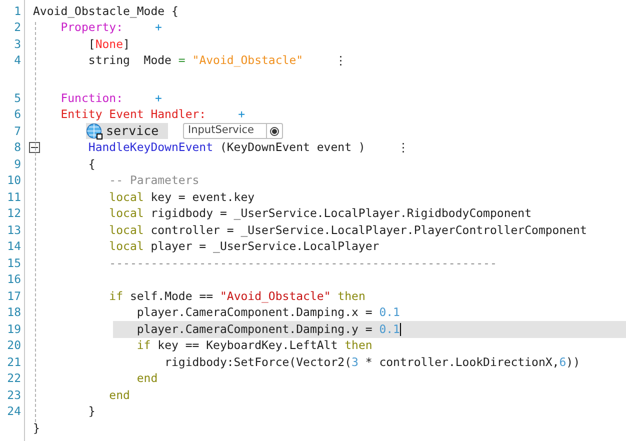 The height and width of the screenshot is (441, 626). What do you see at coordinates (268, 313) in the screenshot?
I see `code-line: player.CameraComponent.Damping.x = 0.1` at bounding box center [268, 313].